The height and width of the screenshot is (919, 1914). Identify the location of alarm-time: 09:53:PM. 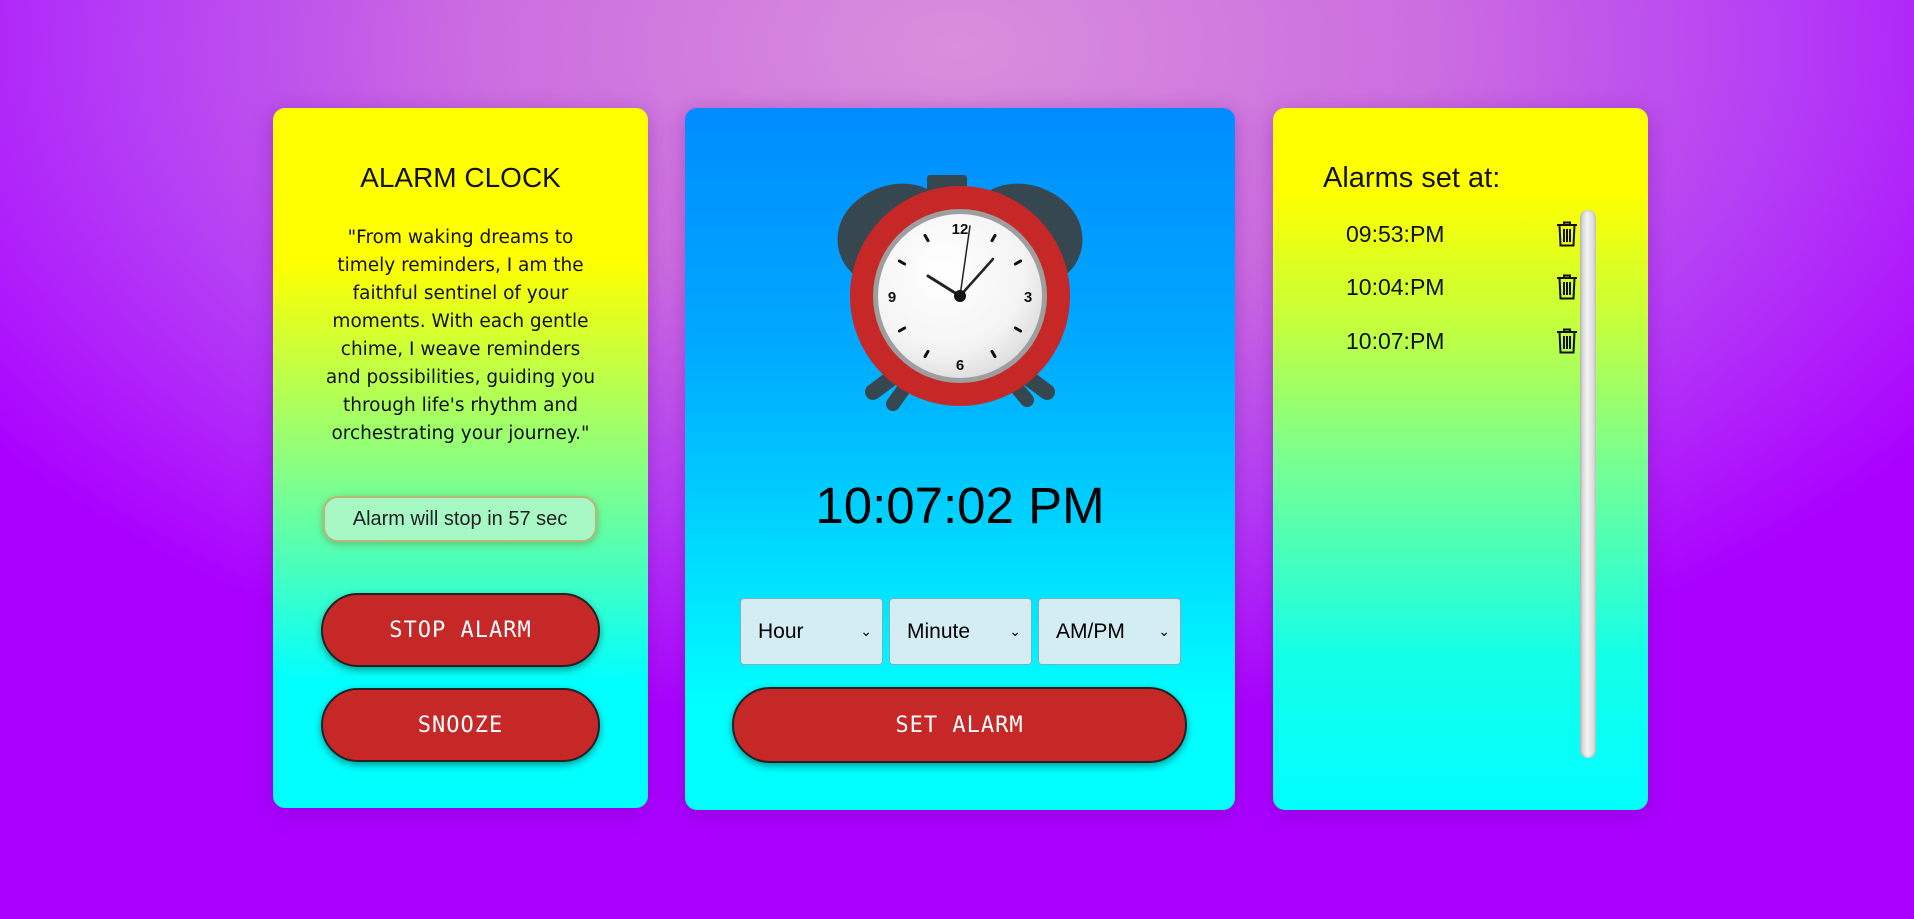
(1395, 233).